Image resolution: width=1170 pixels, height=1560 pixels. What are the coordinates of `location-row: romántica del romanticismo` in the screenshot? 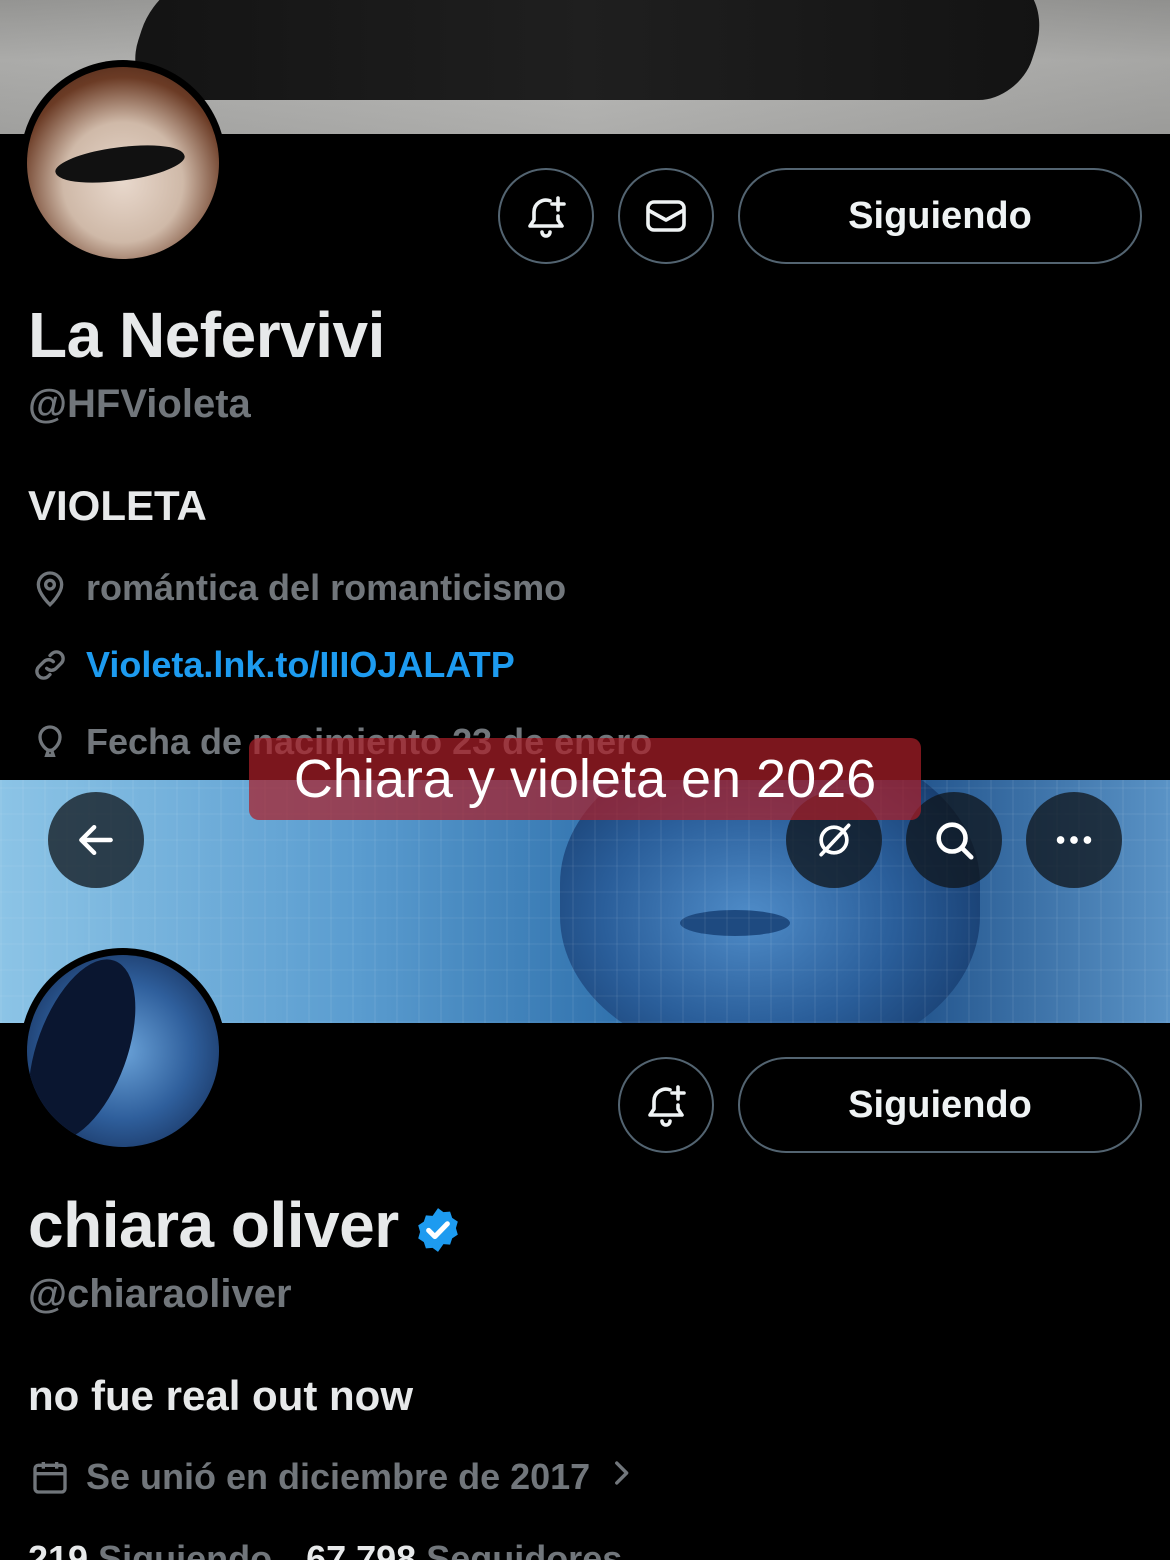 It's located at (297, 588).